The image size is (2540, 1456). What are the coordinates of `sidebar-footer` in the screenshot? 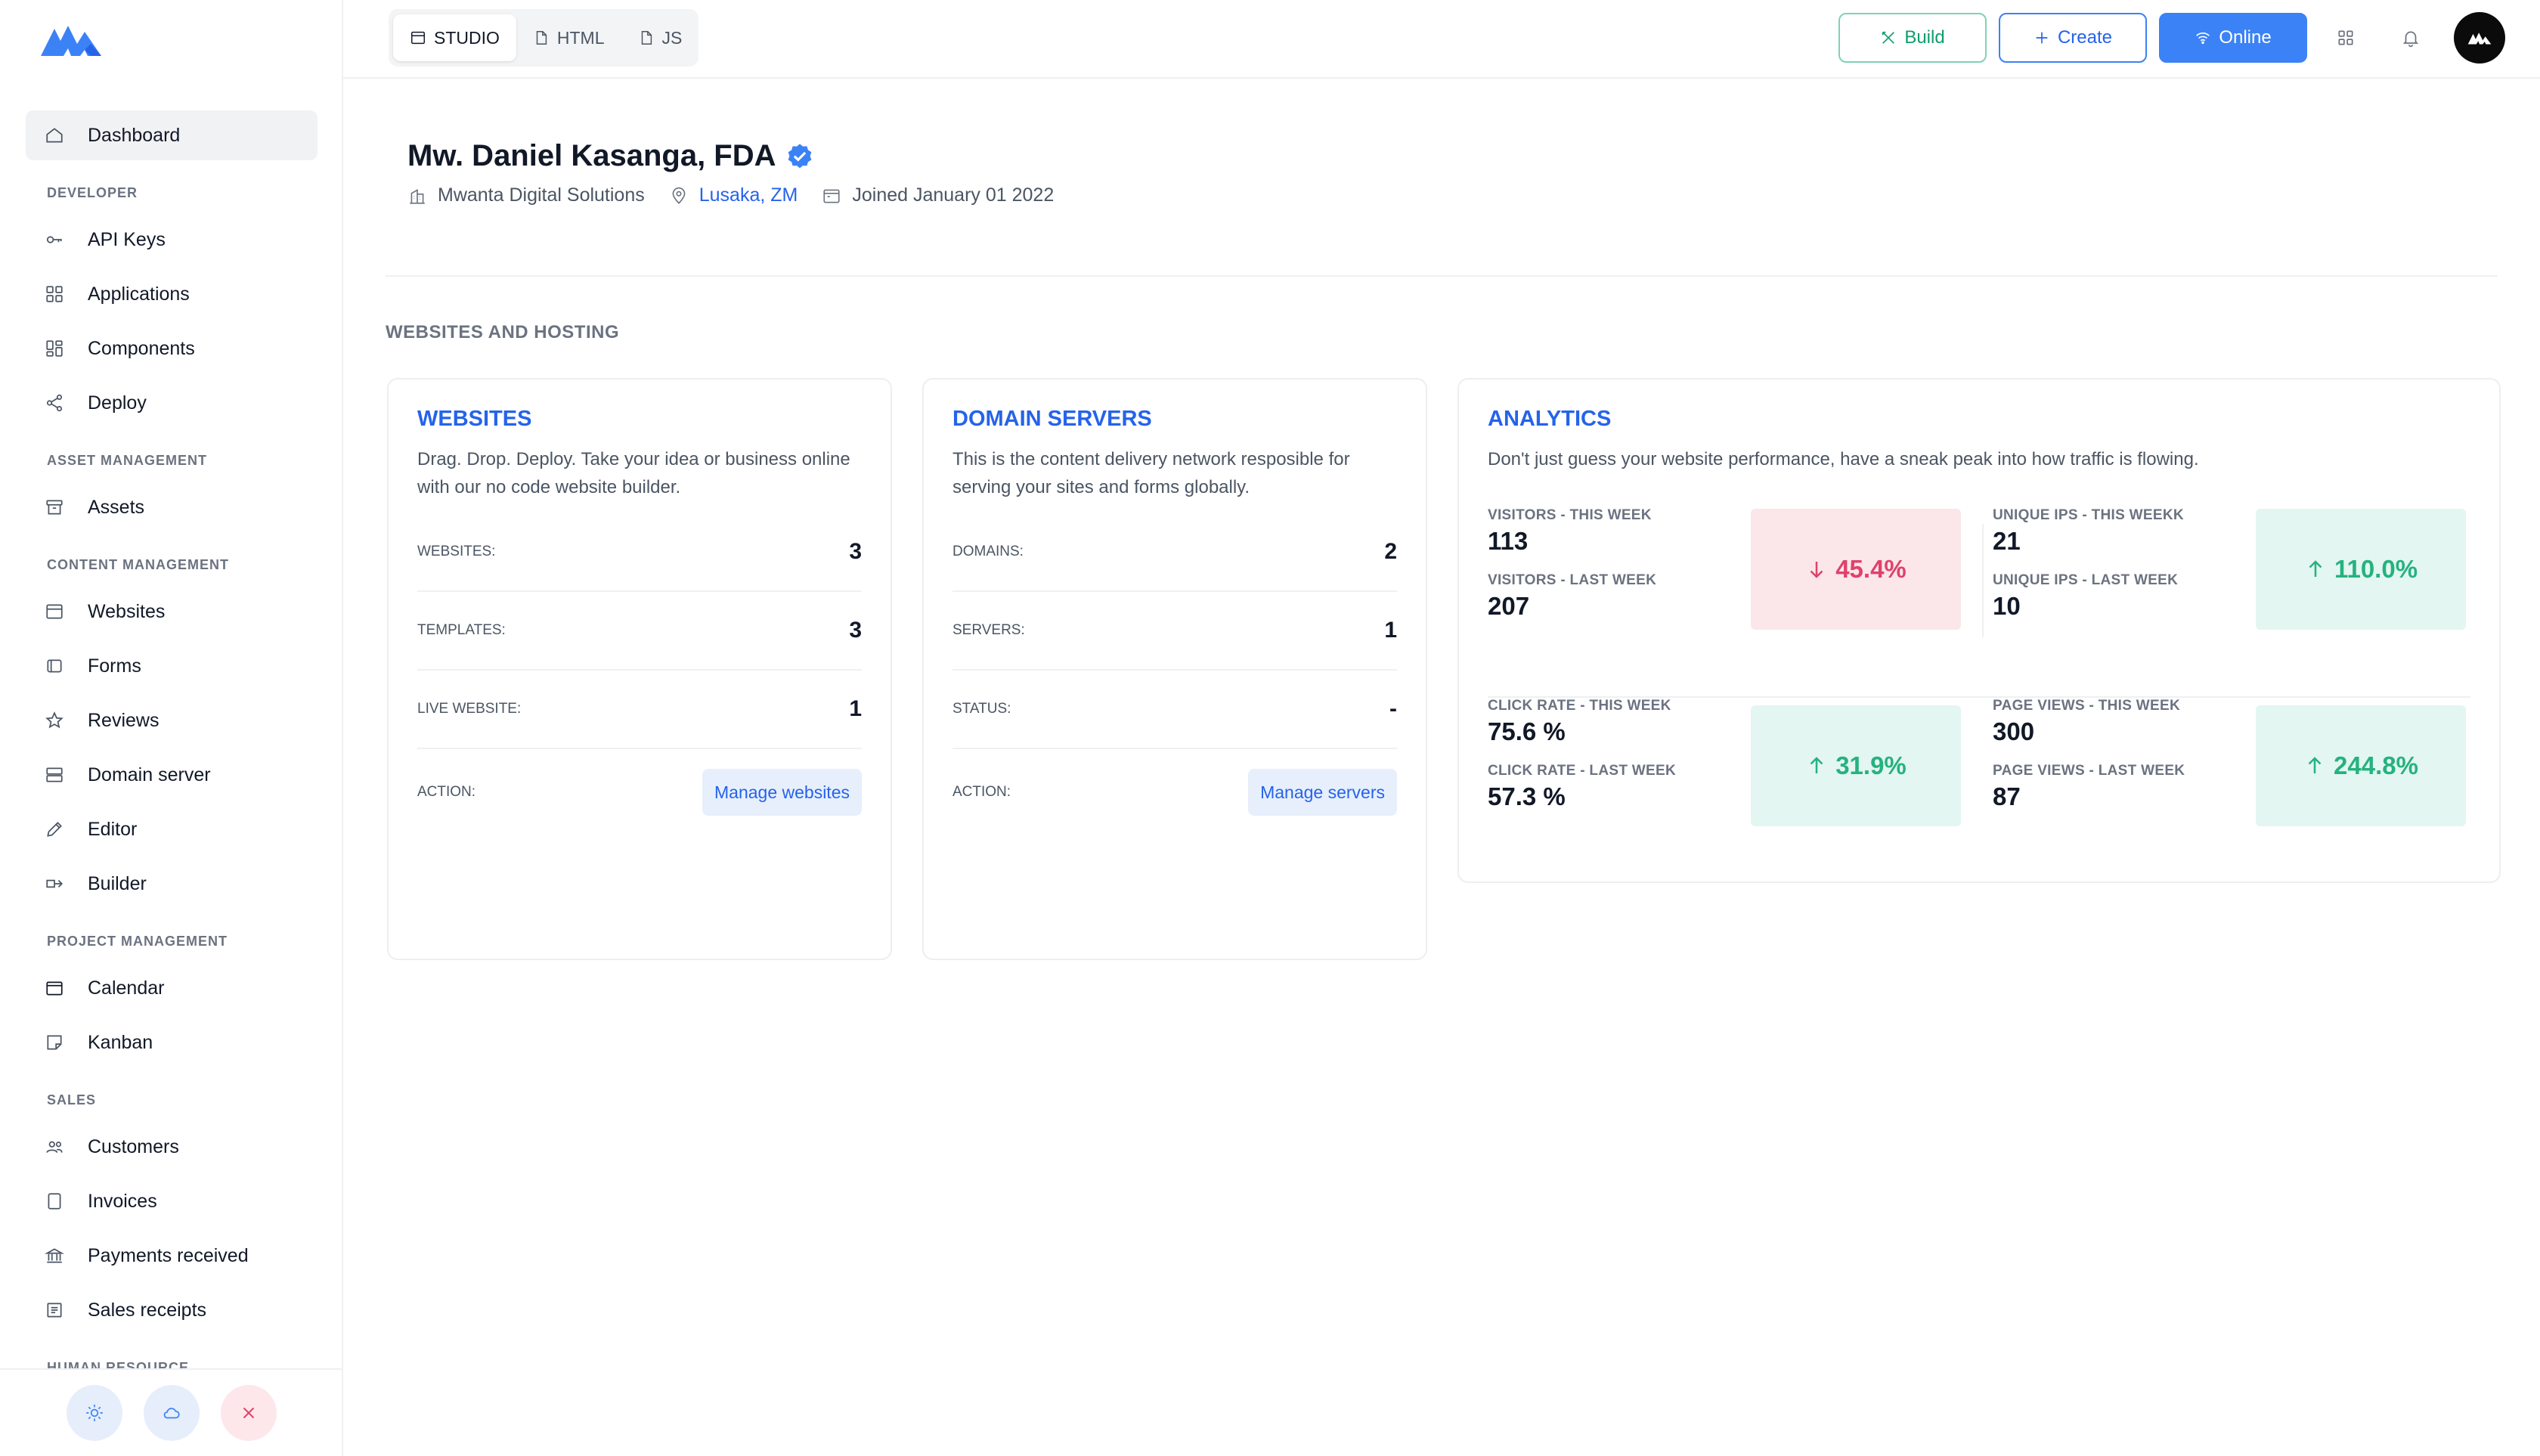 It's located at (171, 1412).